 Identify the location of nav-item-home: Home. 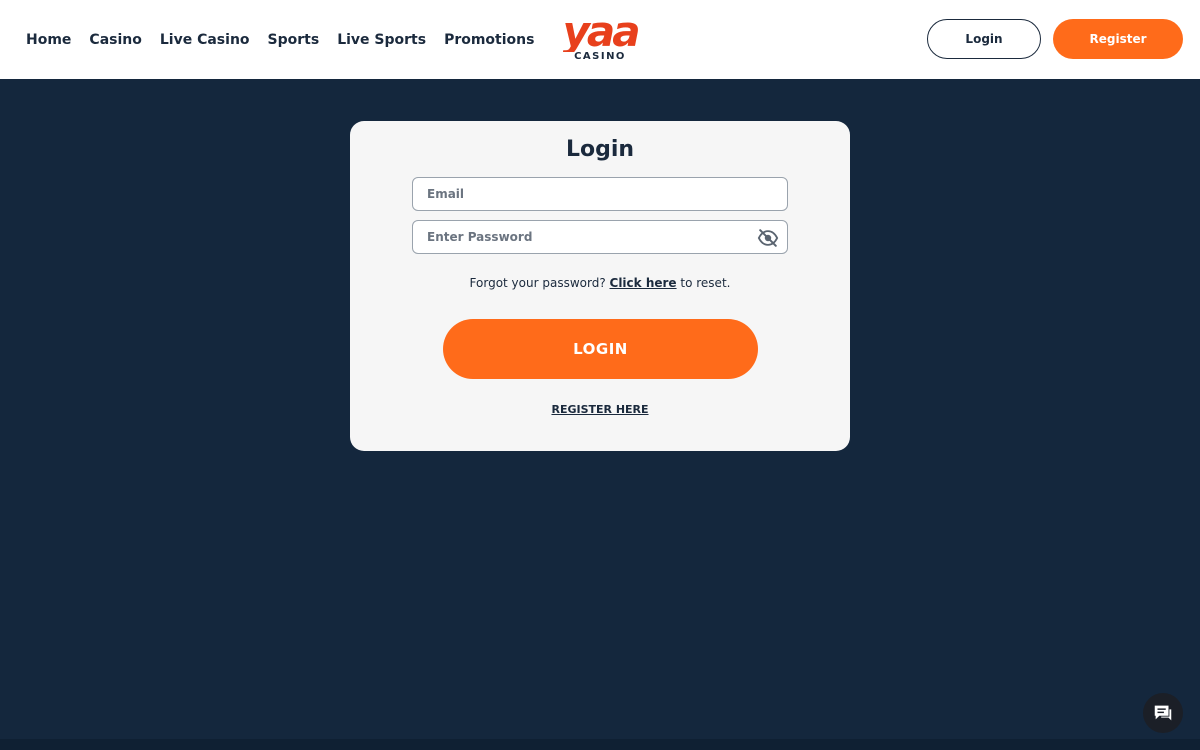
(48, 40).